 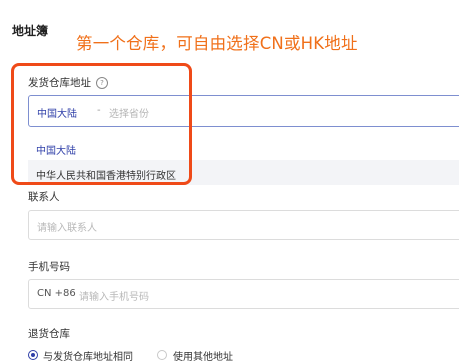 What do you see at coordinates (217, 43) in the screenshot?
I see `annotation-text: 第一个仓库，可自由选择CN或HK地址` at bounding box center [217, 43].